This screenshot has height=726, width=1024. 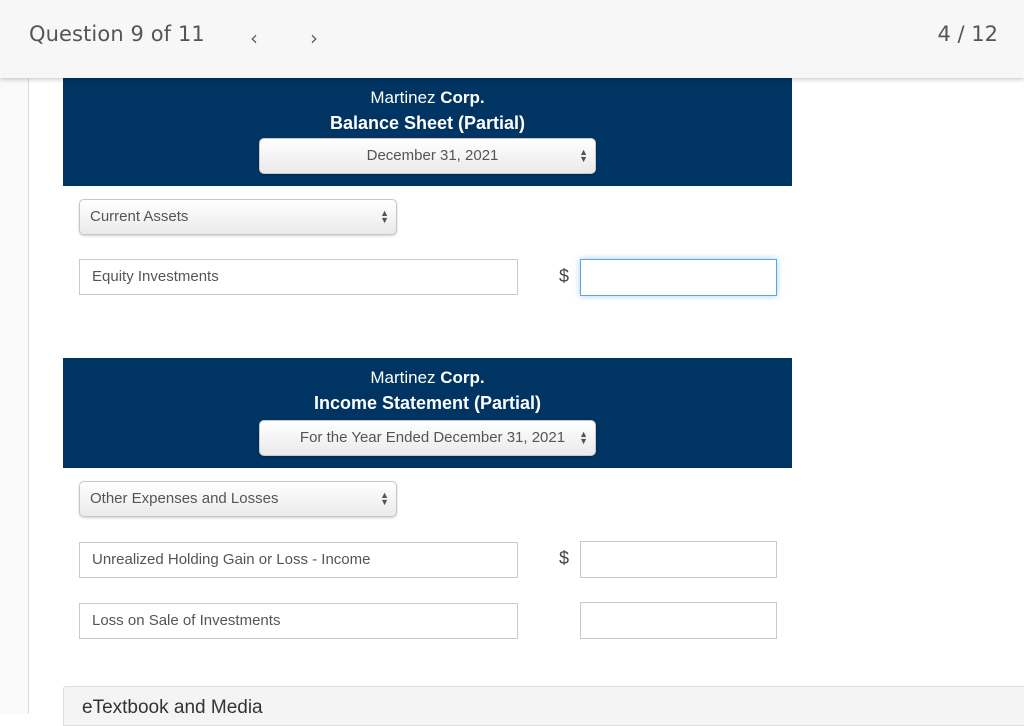 I want to click on etextbook-panel: eTextbook and Media, so click(x=543, y=706).